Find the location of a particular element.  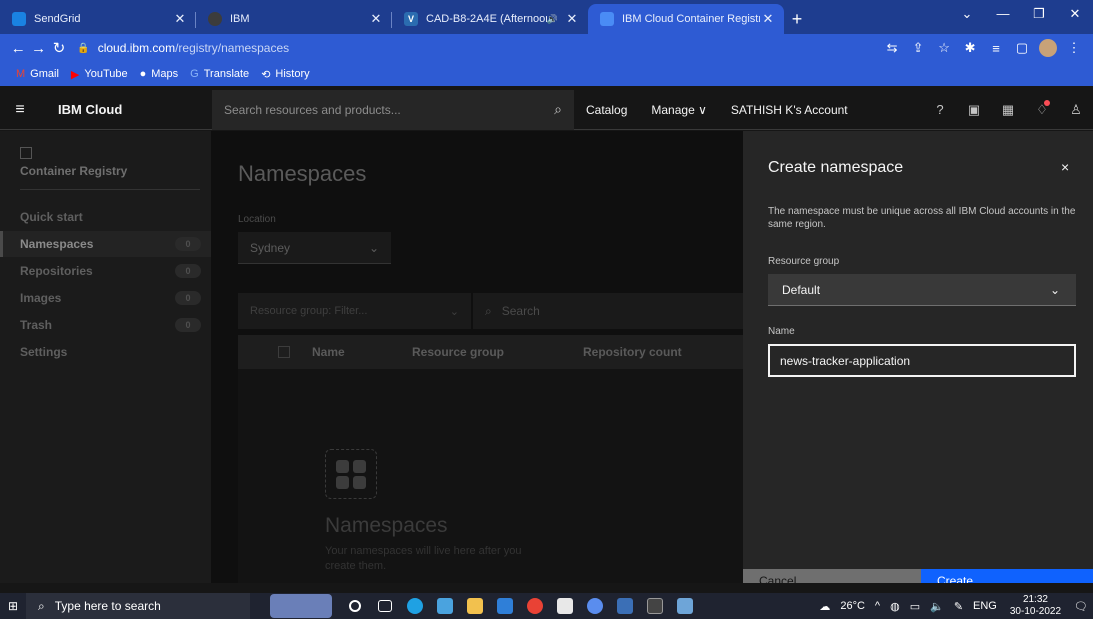

location-label: Location is located at coordinates (257, 219).